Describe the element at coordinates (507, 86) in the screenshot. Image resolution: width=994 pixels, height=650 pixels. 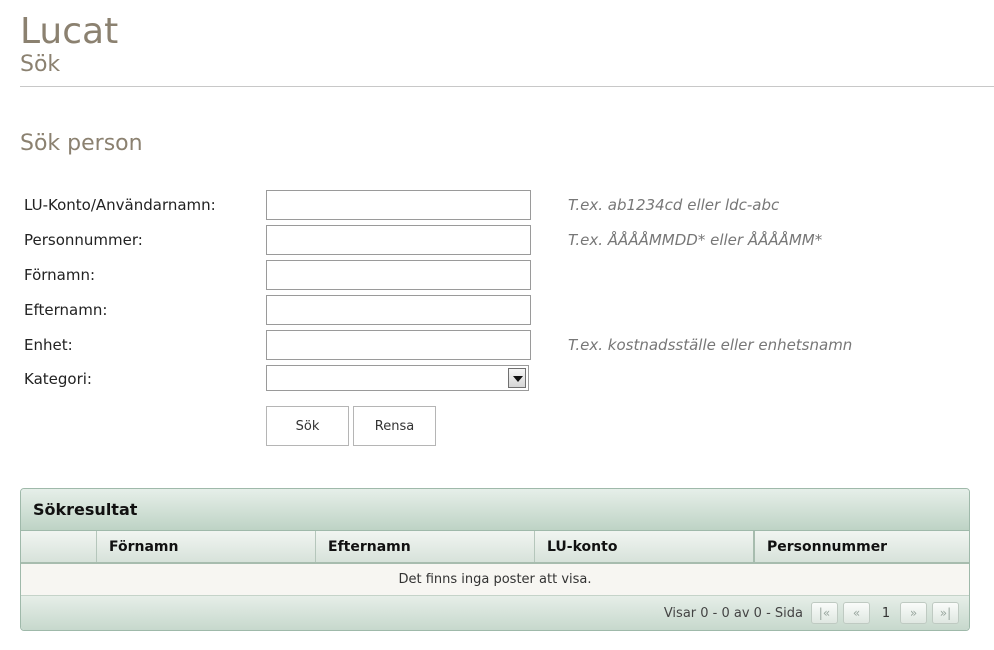
I see `header-divider` at that location.